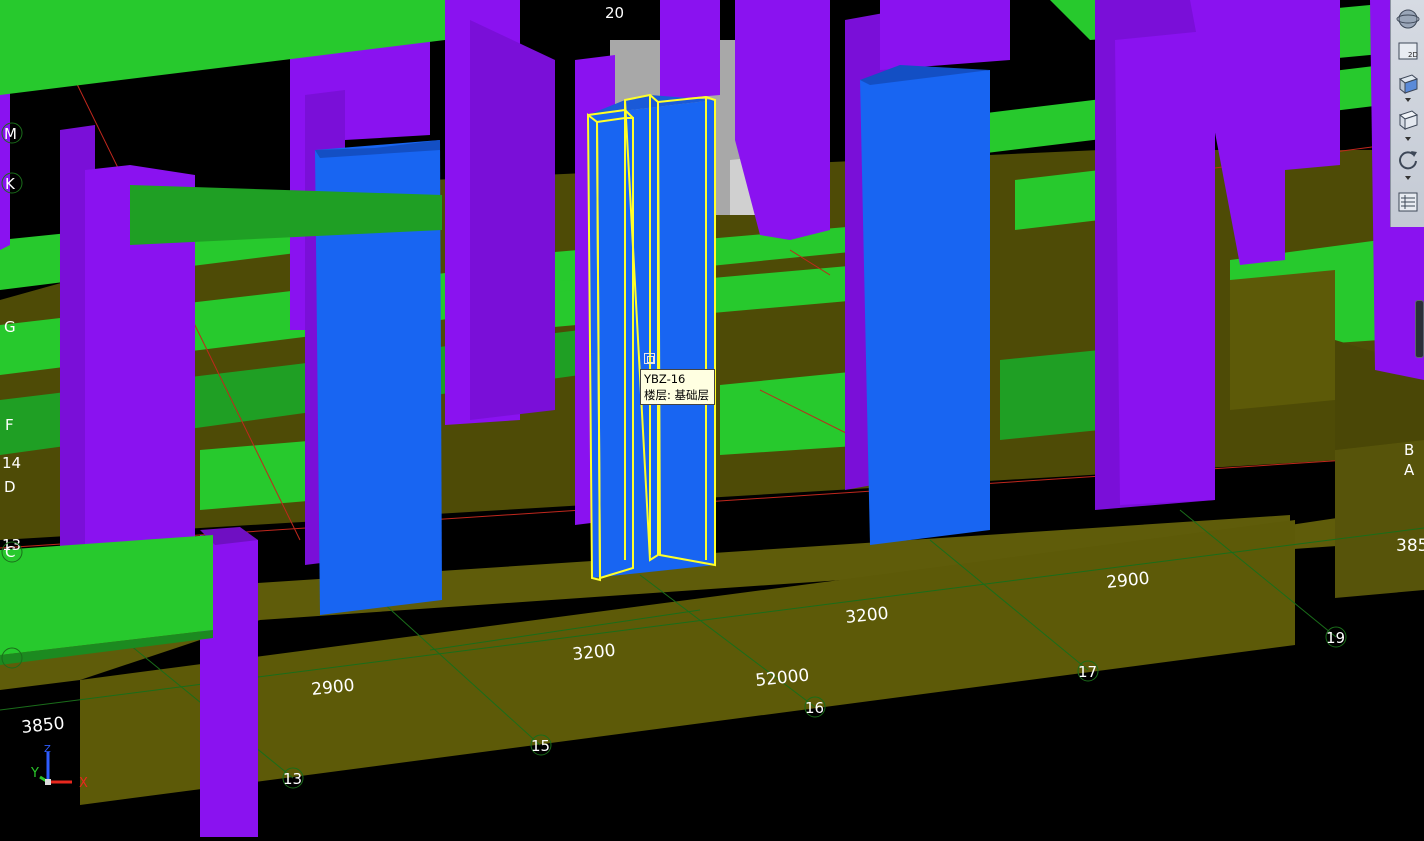  I want to click on axis-label-17: 17, so click(1087, 672).